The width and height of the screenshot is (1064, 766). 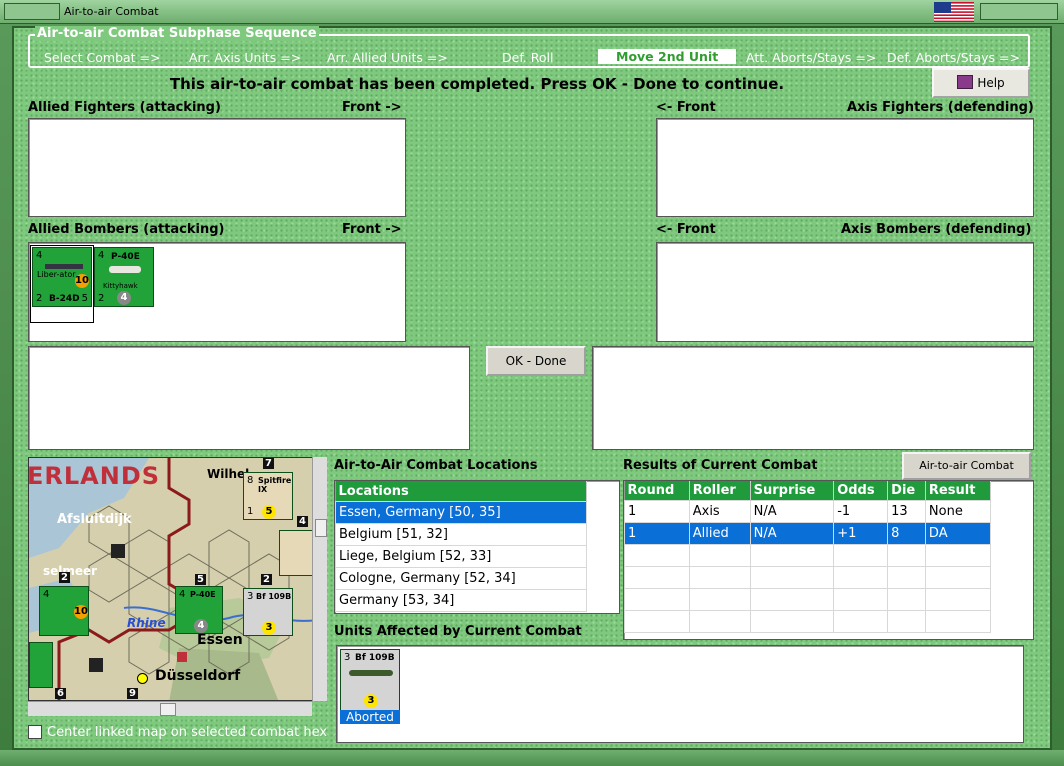 I want to click on air-combat-chart-button: Air-to-air Combat Chart, so click(x=966, y=474).